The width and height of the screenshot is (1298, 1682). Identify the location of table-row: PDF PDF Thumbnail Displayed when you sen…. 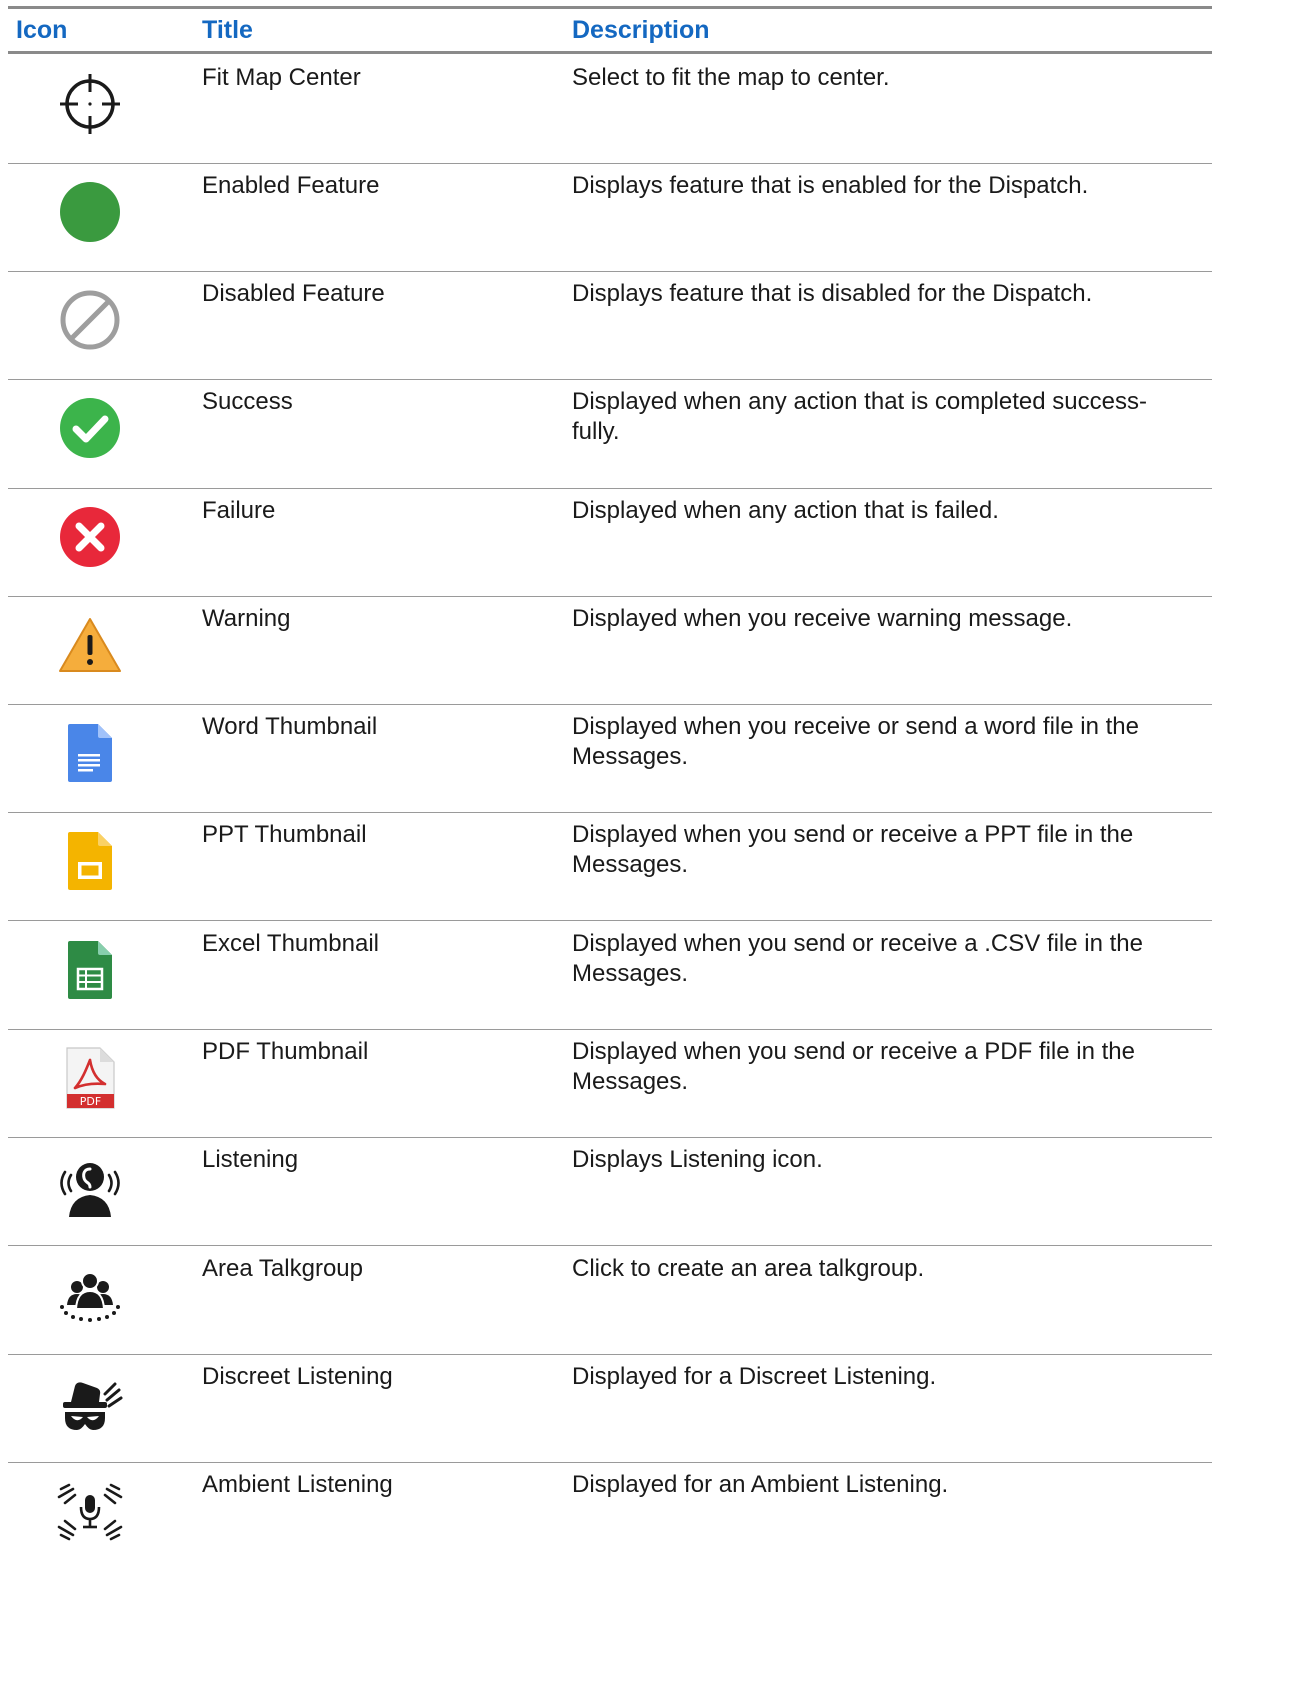
(610, 1083).